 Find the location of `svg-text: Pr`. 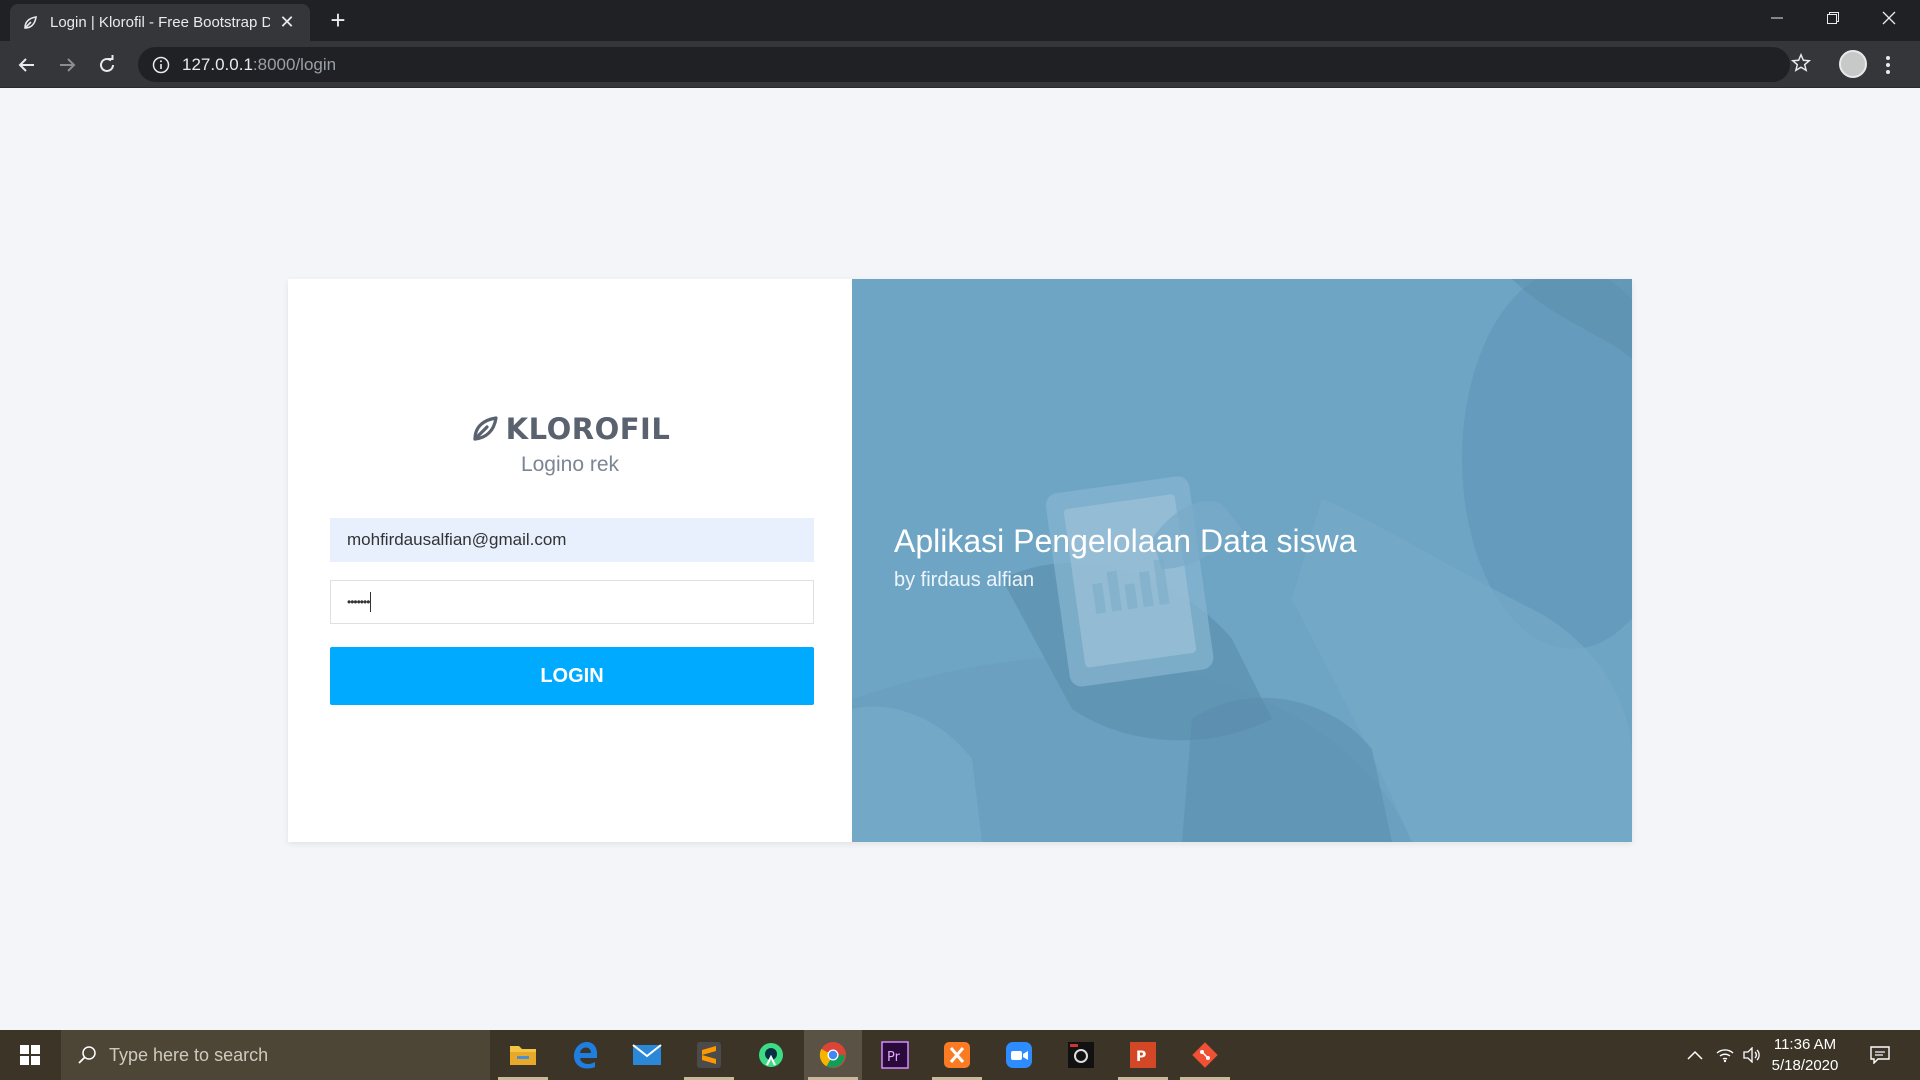

svg-text: Pr is located at coordinates (894, 1057).